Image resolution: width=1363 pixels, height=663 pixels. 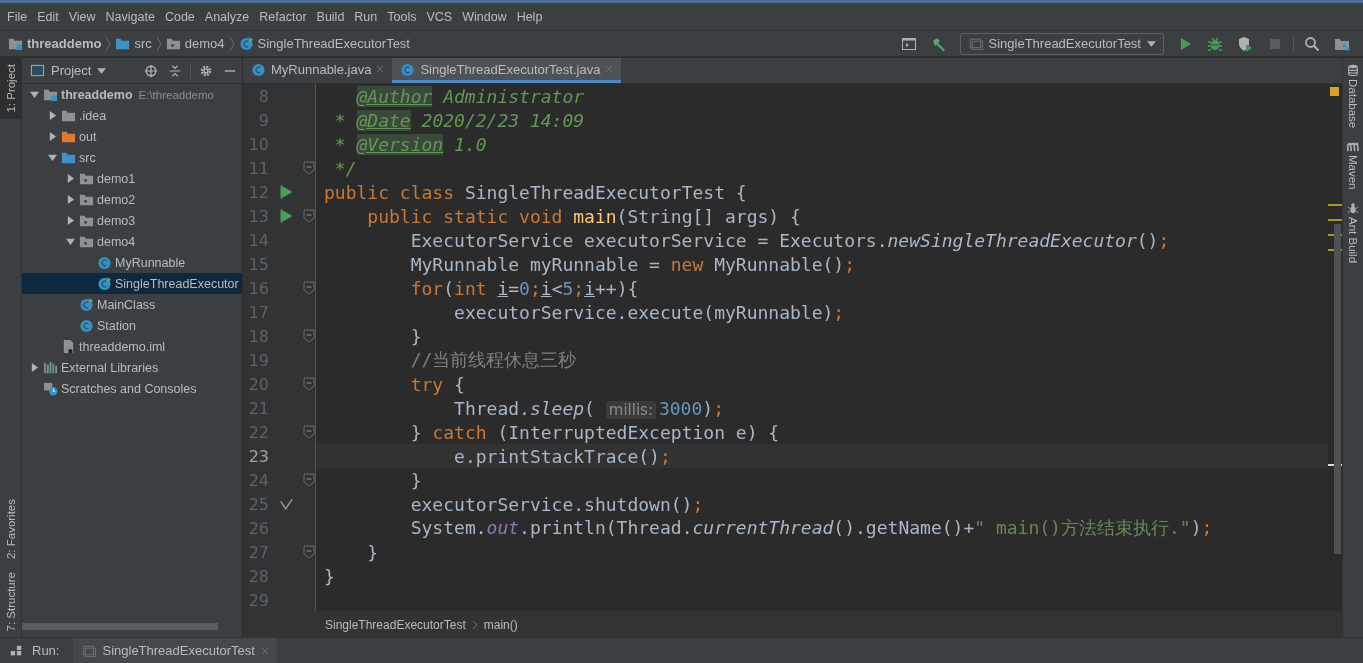 I want to click on tree-item: demo1, so click(x=132, y=178).